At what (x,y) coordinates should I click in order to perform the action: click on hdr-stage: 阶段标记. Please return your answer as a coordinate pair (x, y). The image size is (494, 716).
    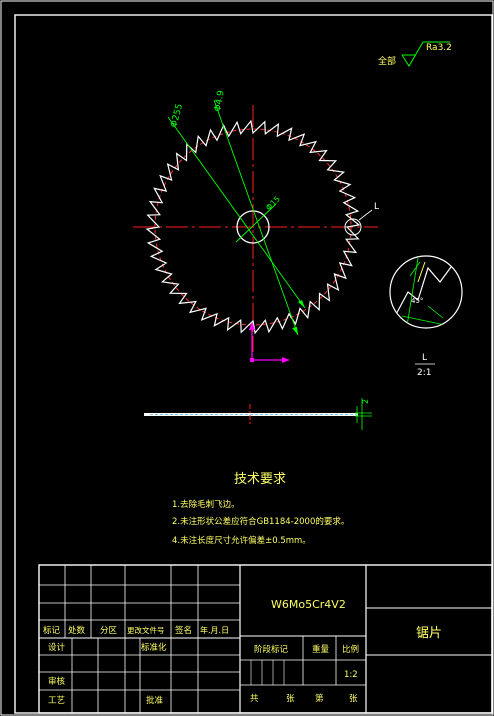
    Looking at the image, I should click on (271, 649).